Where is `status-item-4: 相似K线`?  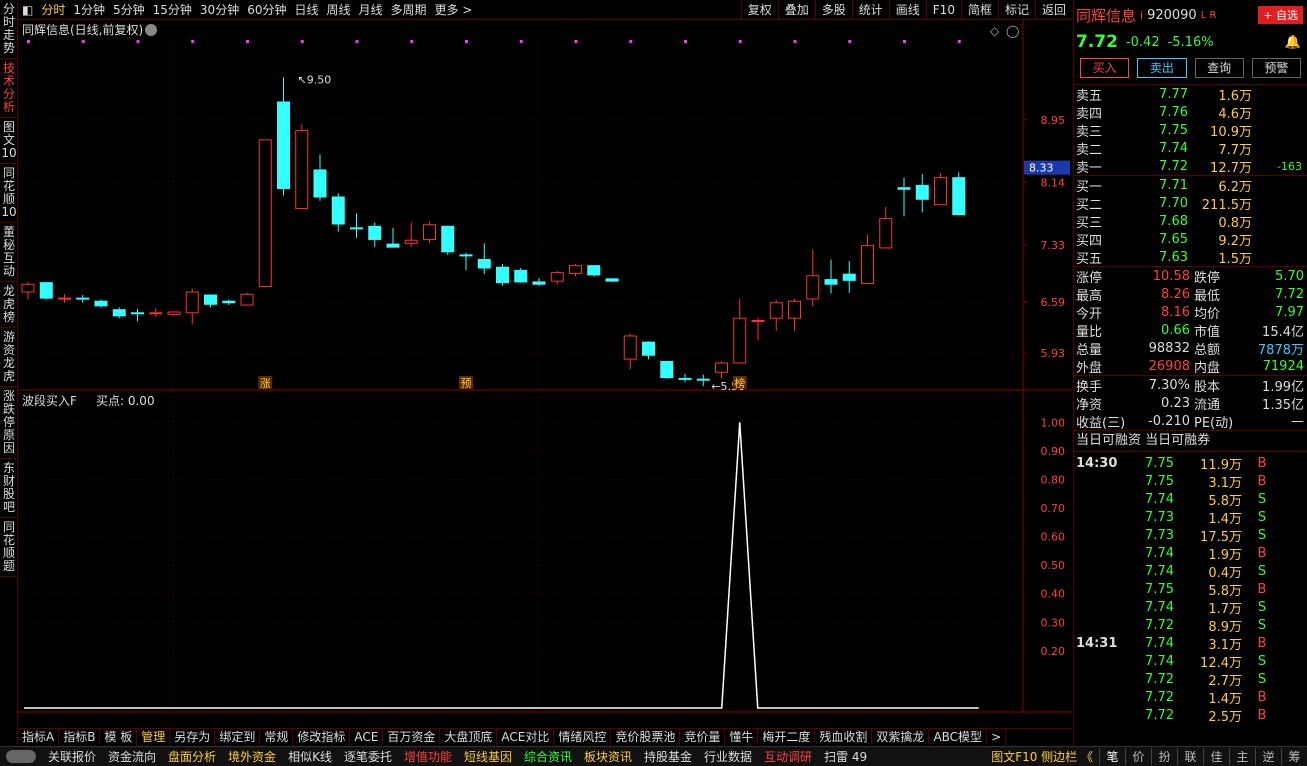
status-item-4: 相似K线 is located at coordinates (310, 756).